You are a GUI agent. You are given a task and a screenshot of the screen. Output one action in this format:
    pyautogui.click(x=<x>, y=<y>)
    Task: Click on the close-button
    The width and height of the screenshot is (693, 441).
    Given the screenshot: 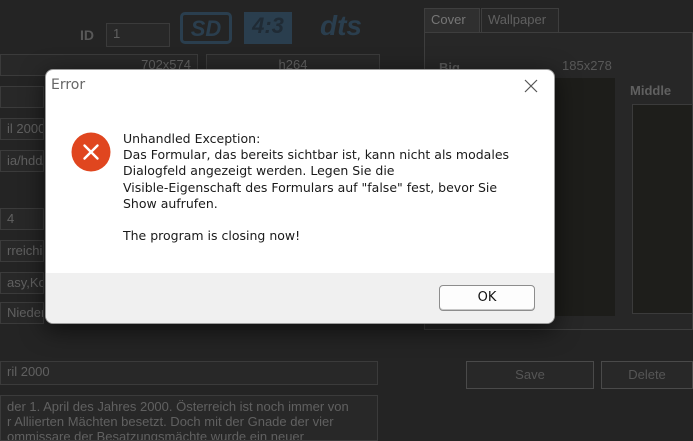 What is the action you would take?
    pyautogui.click(x=531, y=86)
    